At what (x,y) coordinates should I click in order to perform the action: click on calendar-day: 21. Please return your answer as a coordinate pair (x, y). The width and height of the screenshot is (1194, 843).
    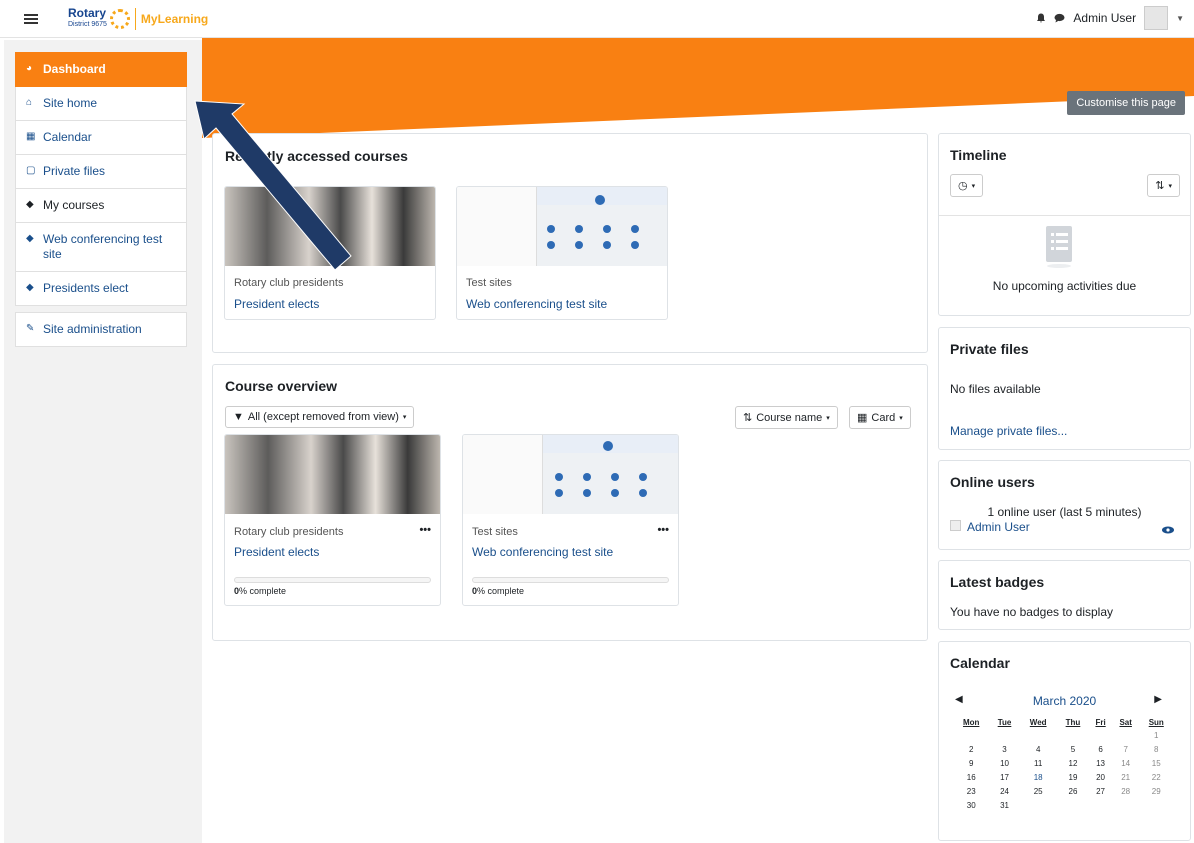
    Looking at the image, I should click on (1126, 777).